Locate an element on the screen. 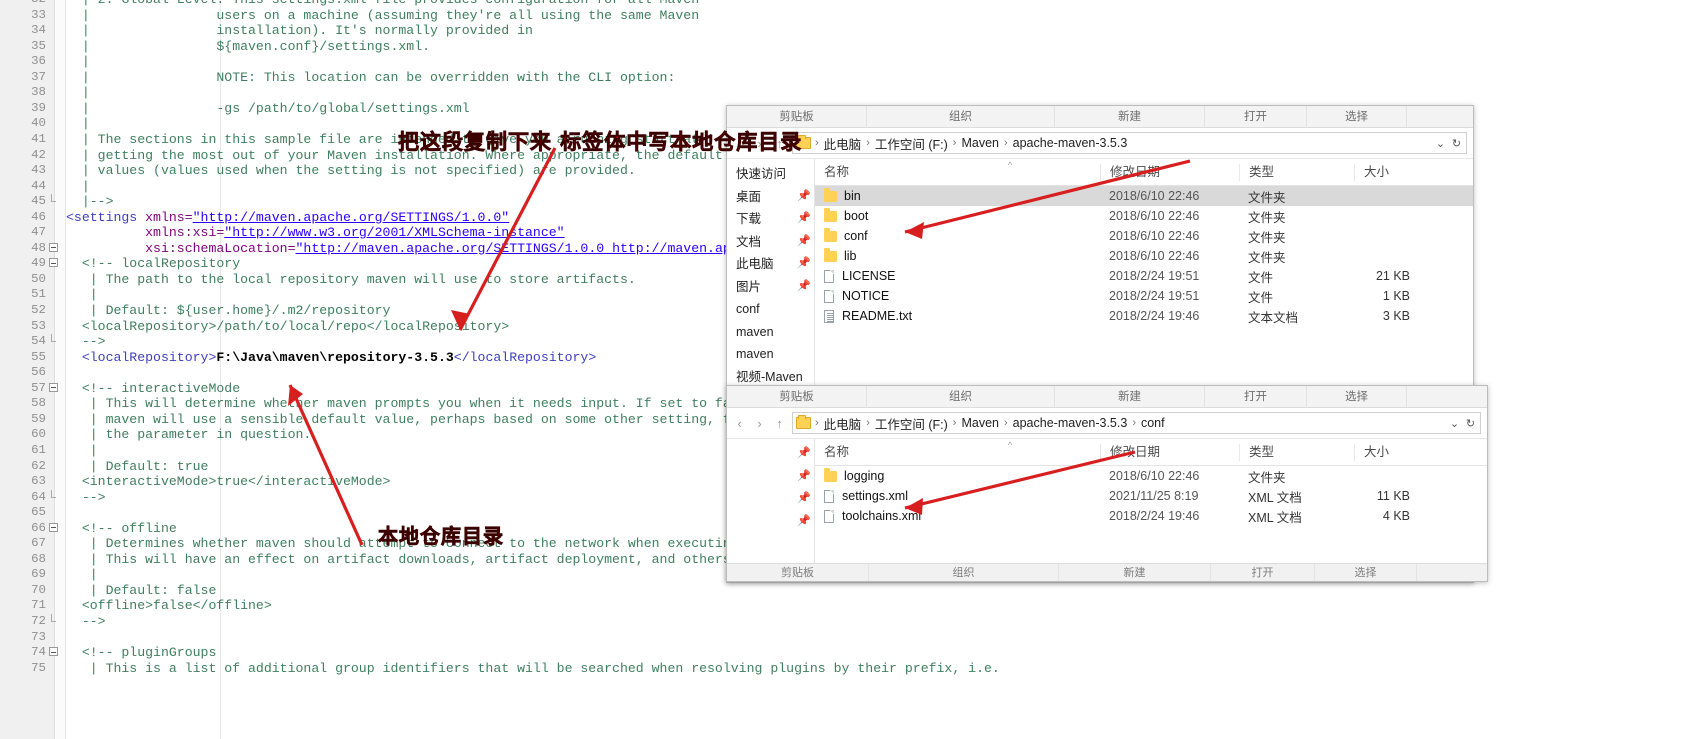  table-row: bin 2018/6/10 22:46 文件夹 is located at coordinates (1144, 196).